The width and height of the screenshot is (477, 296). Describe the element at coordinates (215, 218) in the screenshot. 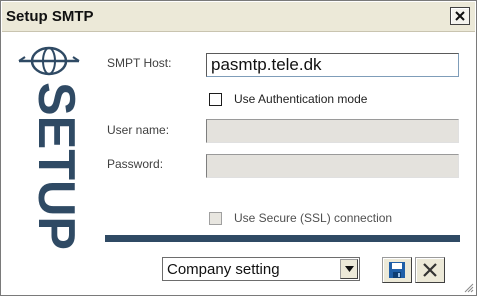

I see `ssl-checkbox` at that location.